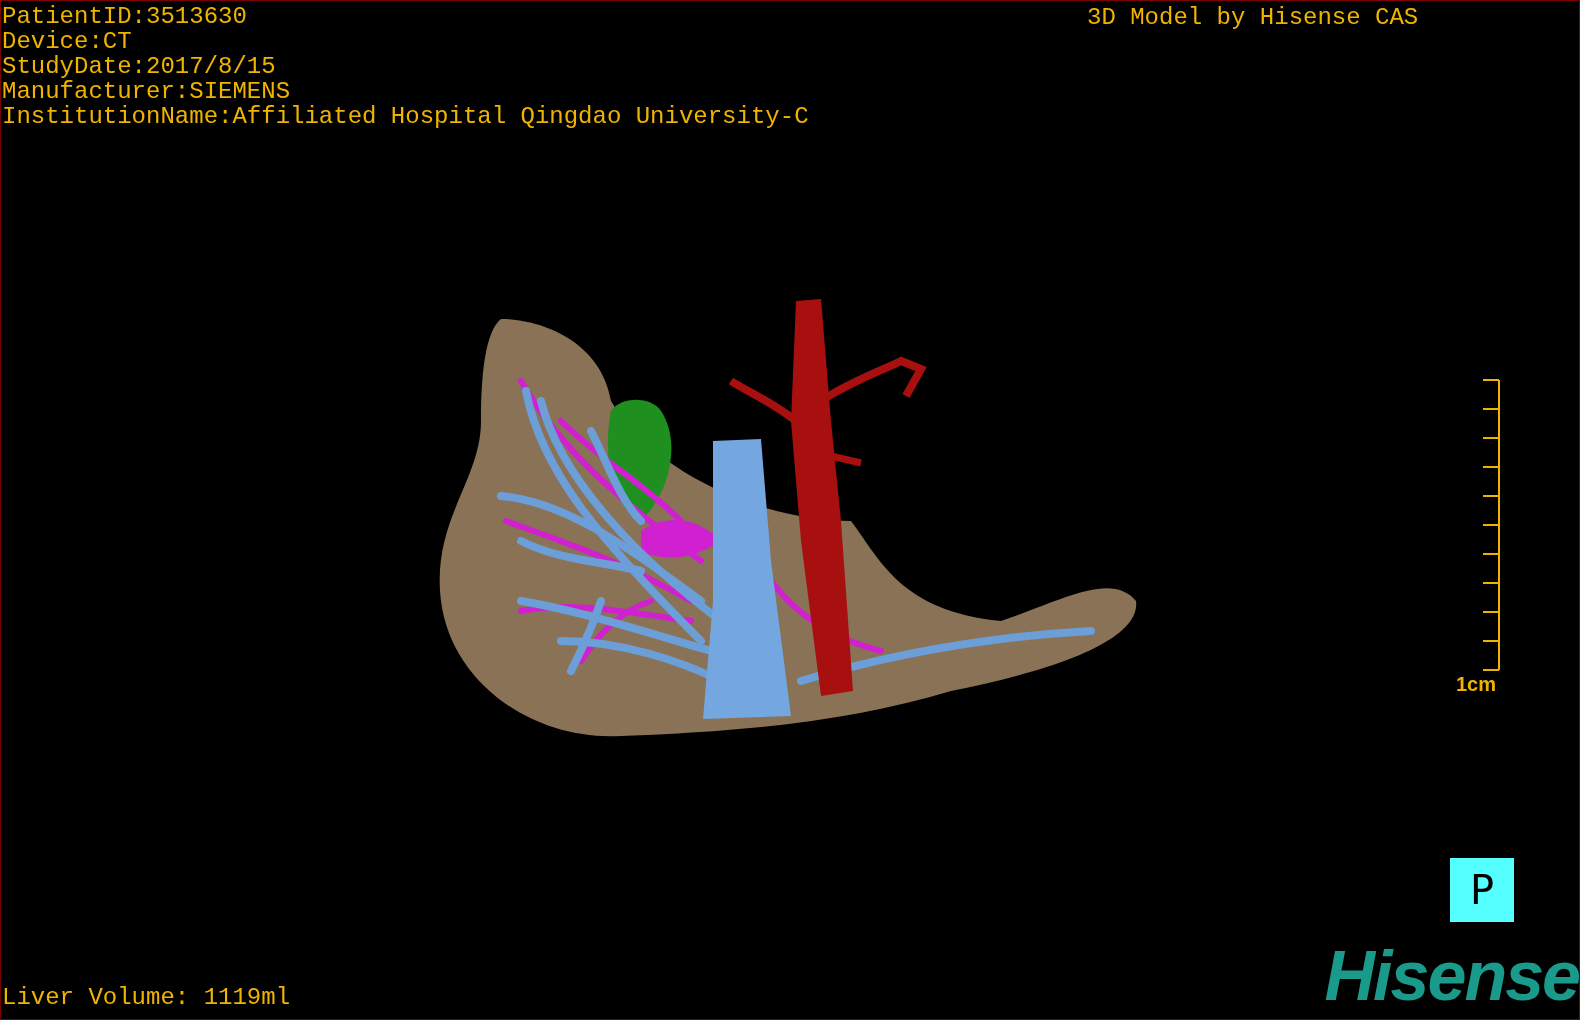  I want to click on model-title: 3D Model by Hisense CAS, so click(1253, 17).